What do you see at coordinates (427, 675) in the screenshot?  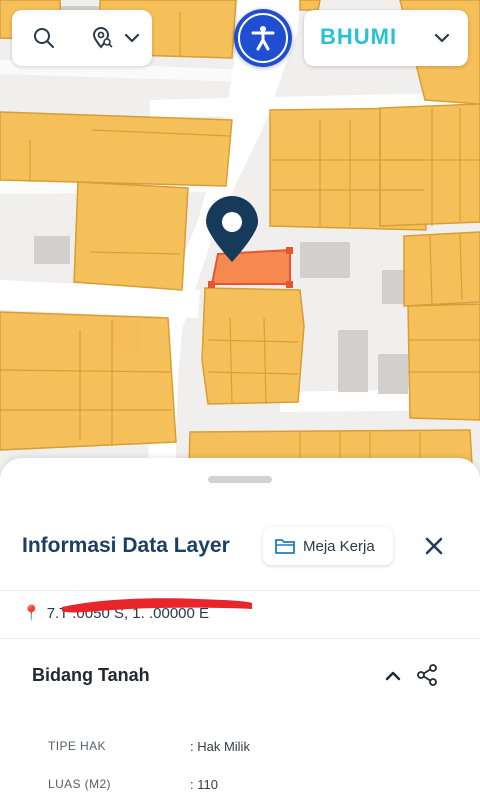 I see `share-icon` at bounding box center [427, 675].